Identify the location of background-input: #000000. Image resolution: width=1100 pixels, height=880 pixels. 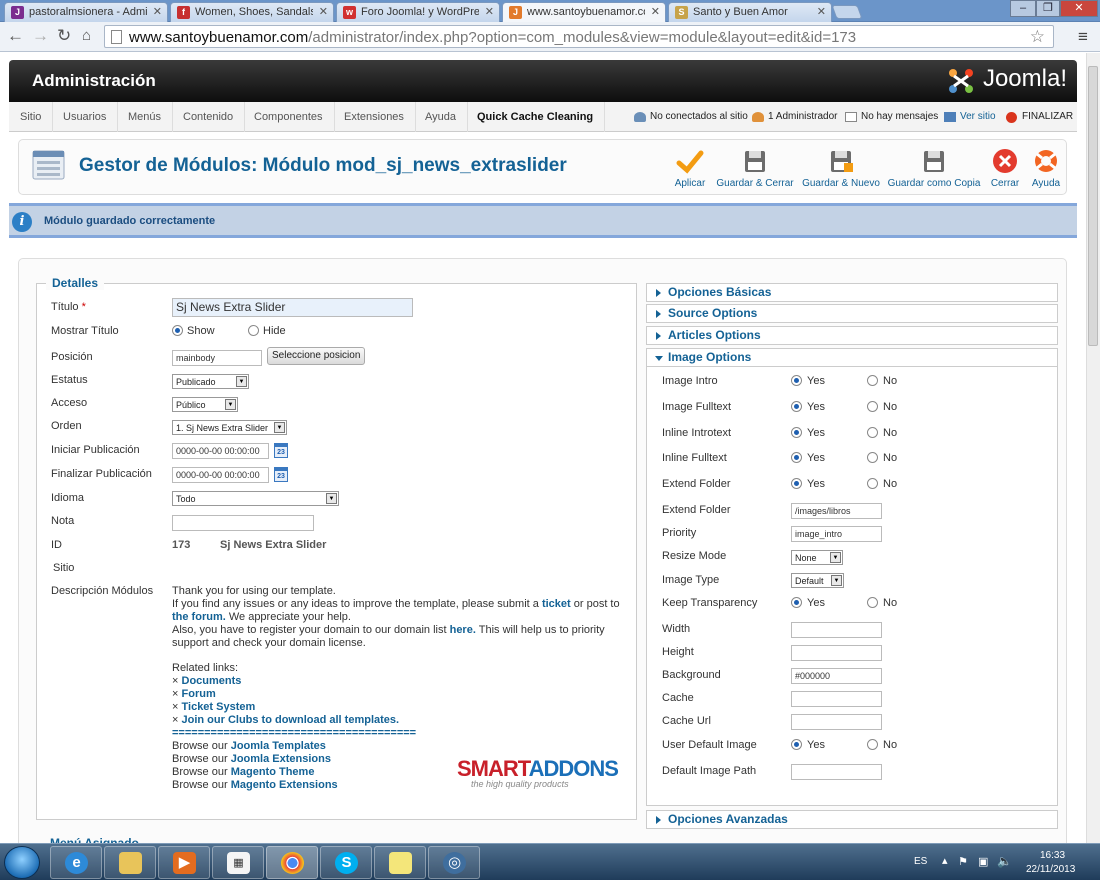
(836, 676).